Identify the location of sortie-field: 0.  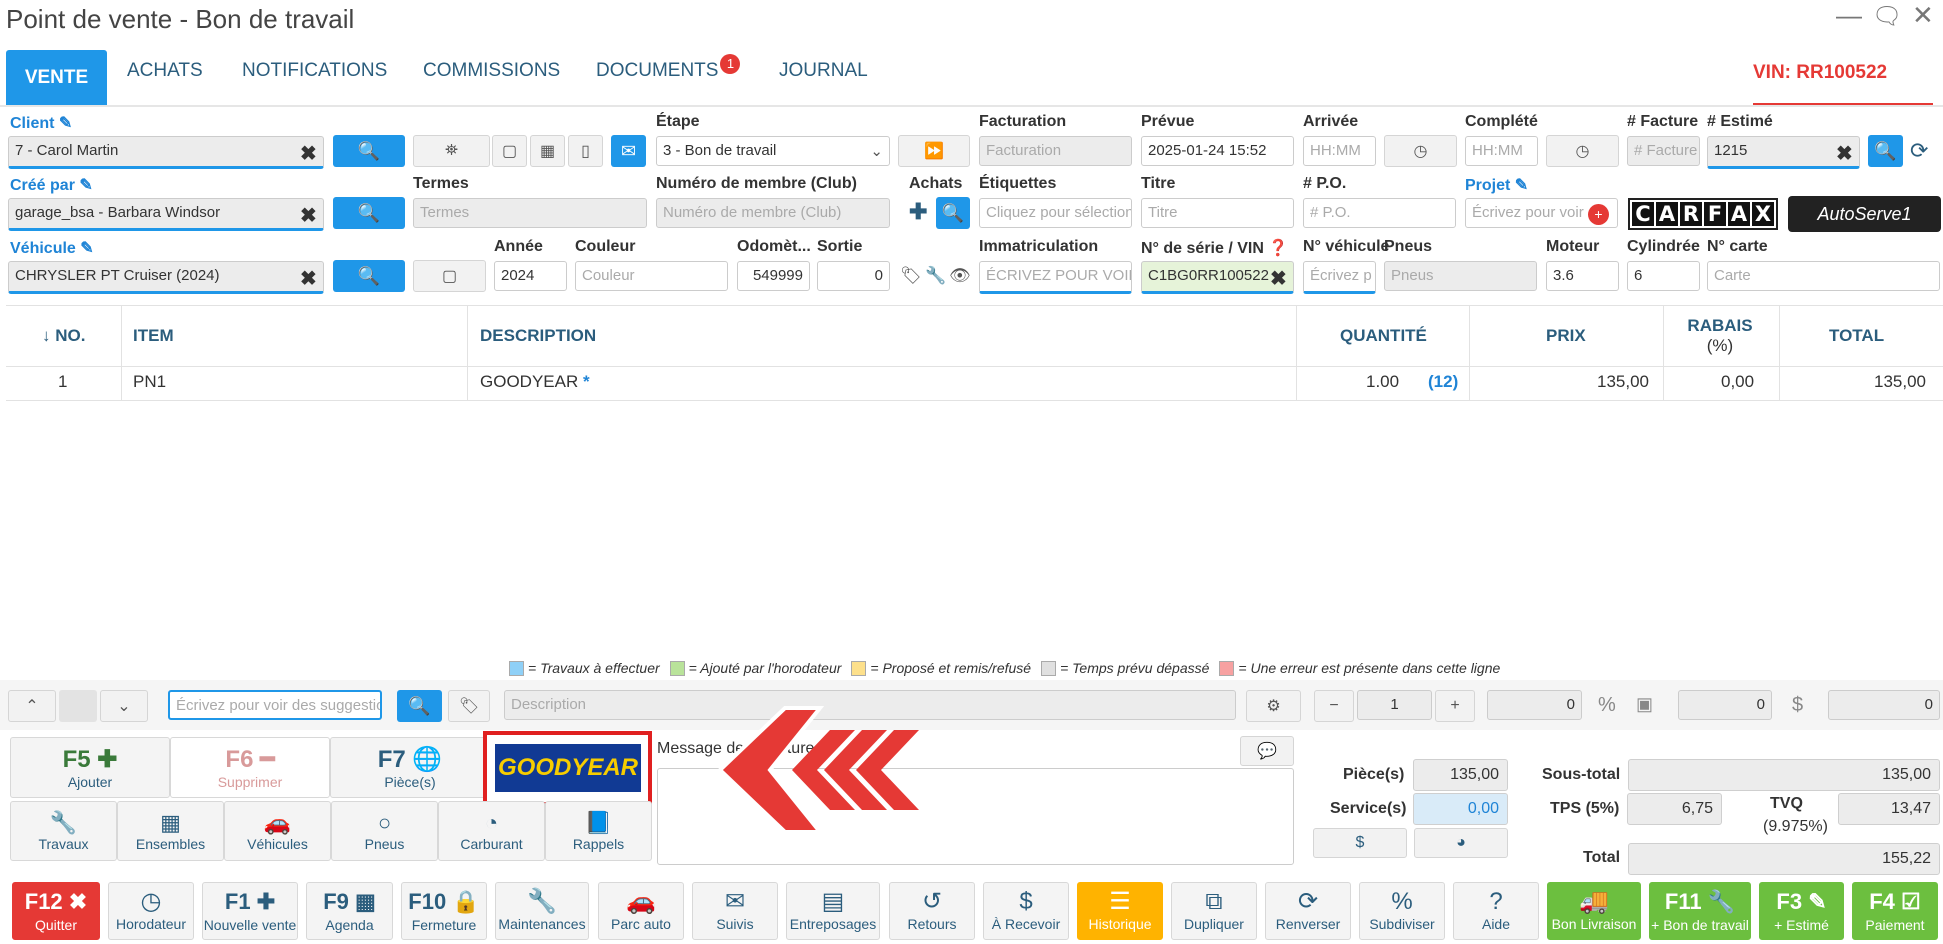
(853, 276).